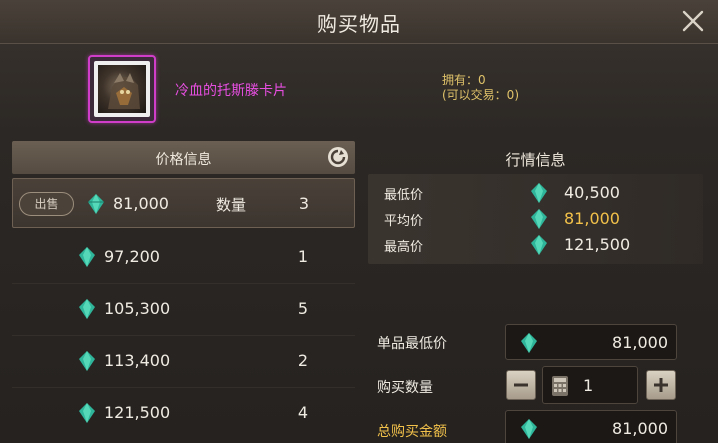  I want to click on decrease-qty-button, so click(521, 385).